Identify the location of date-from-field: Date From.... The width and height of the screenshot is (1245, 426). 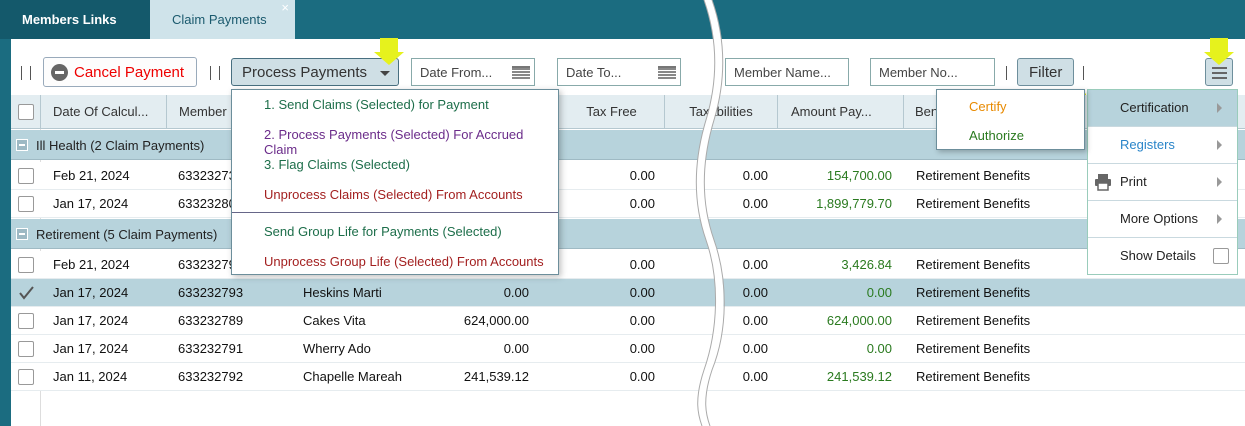
(473, 72).